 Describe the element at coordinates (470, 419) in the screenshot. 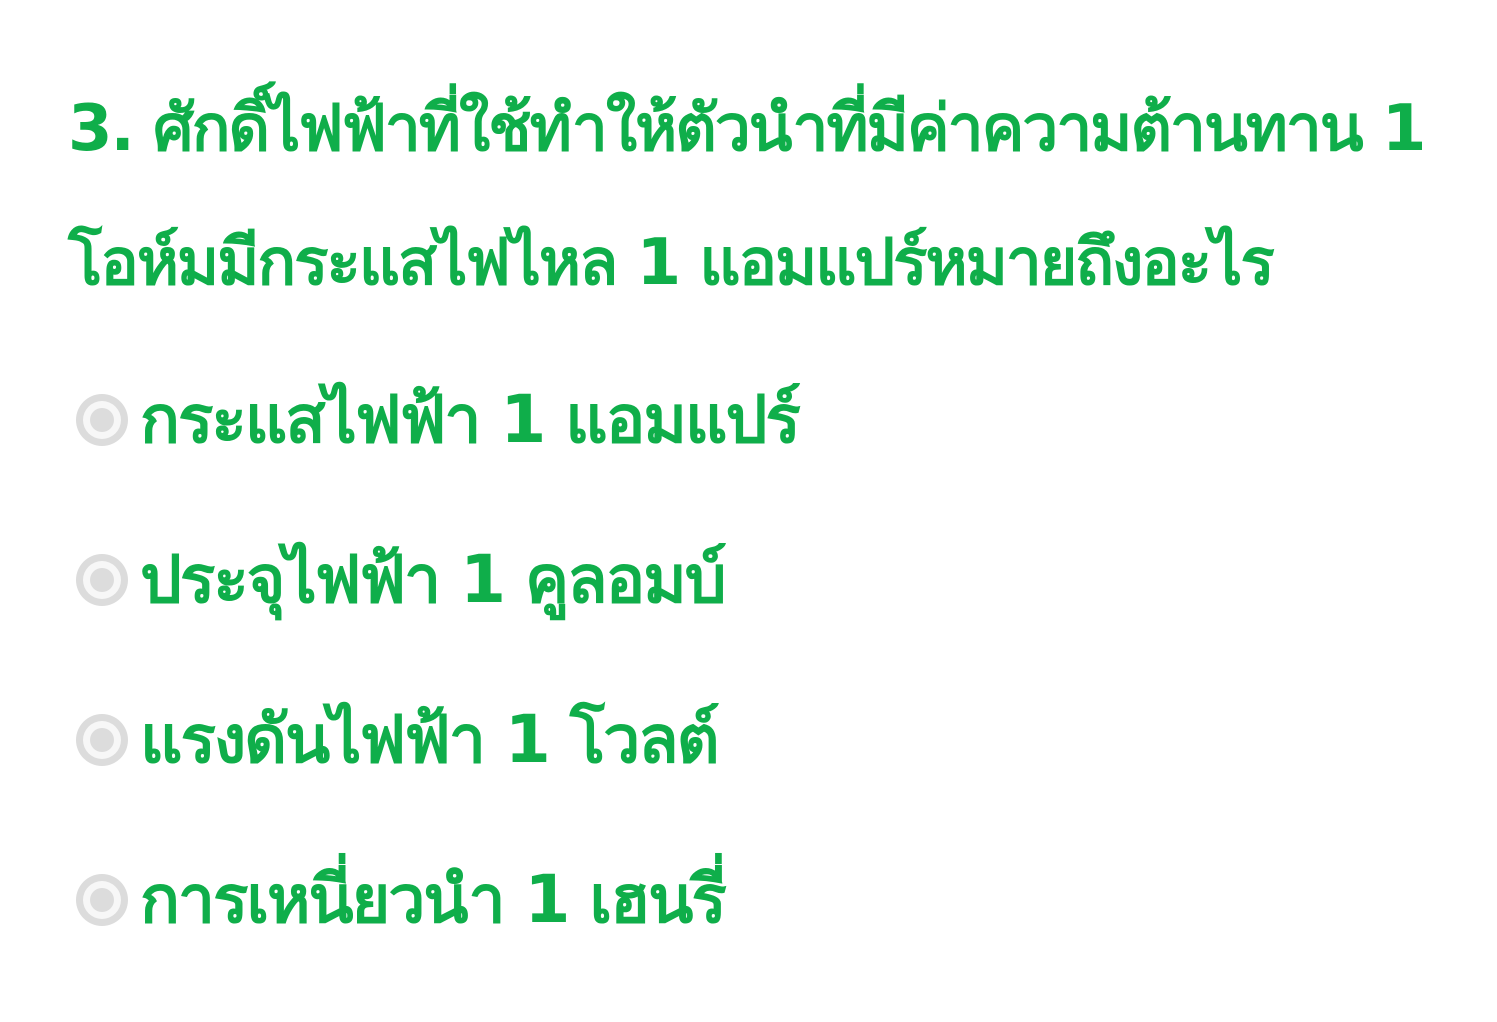

I see `answer-option-label: กระแสไฟฟ้า 1 แอมแปร์` at that location.